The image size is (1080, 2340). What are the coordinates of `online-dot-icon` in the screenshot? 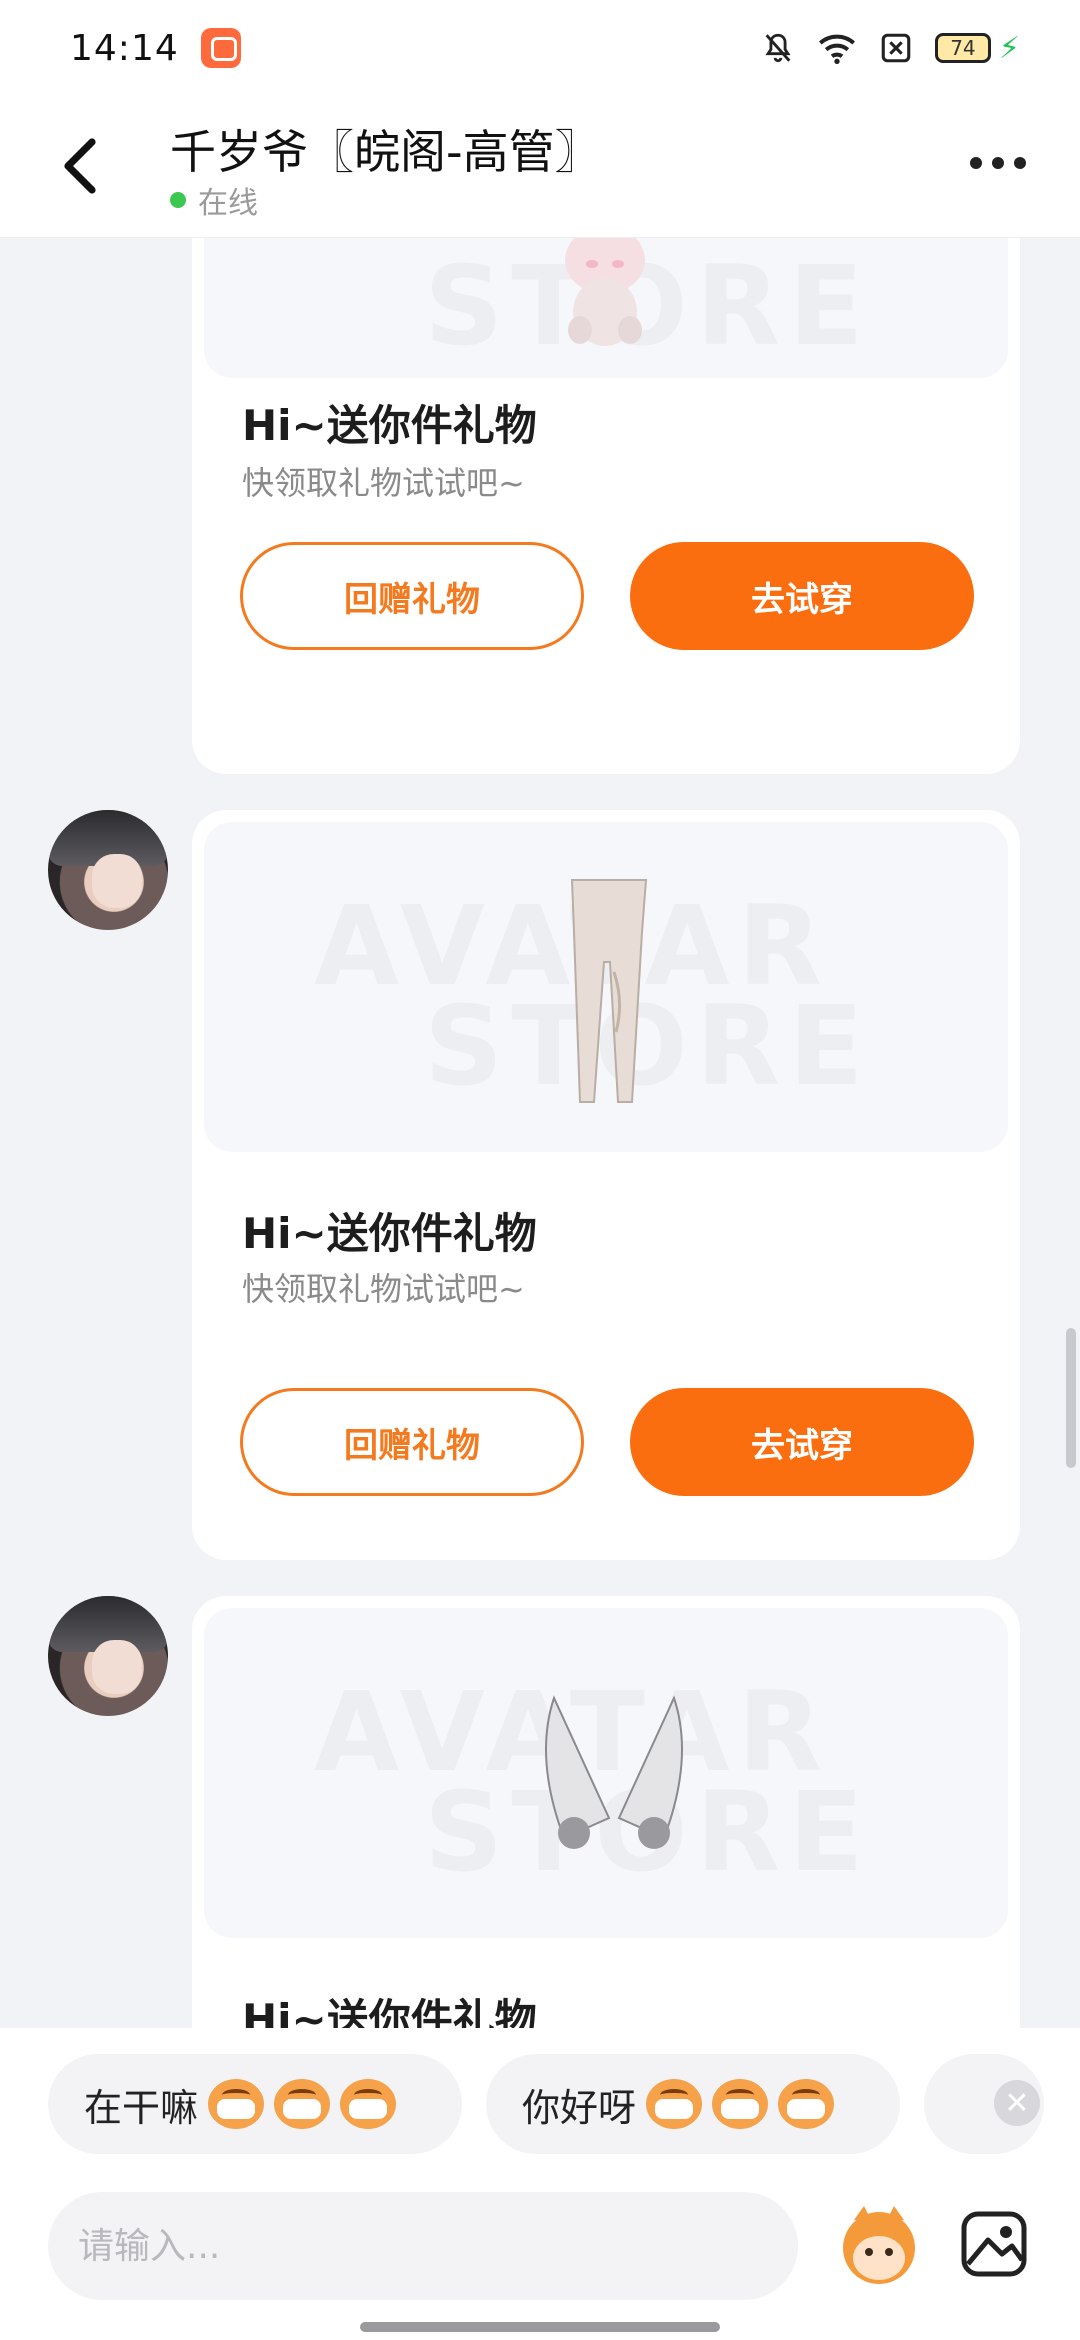 It's located at (178, 200).